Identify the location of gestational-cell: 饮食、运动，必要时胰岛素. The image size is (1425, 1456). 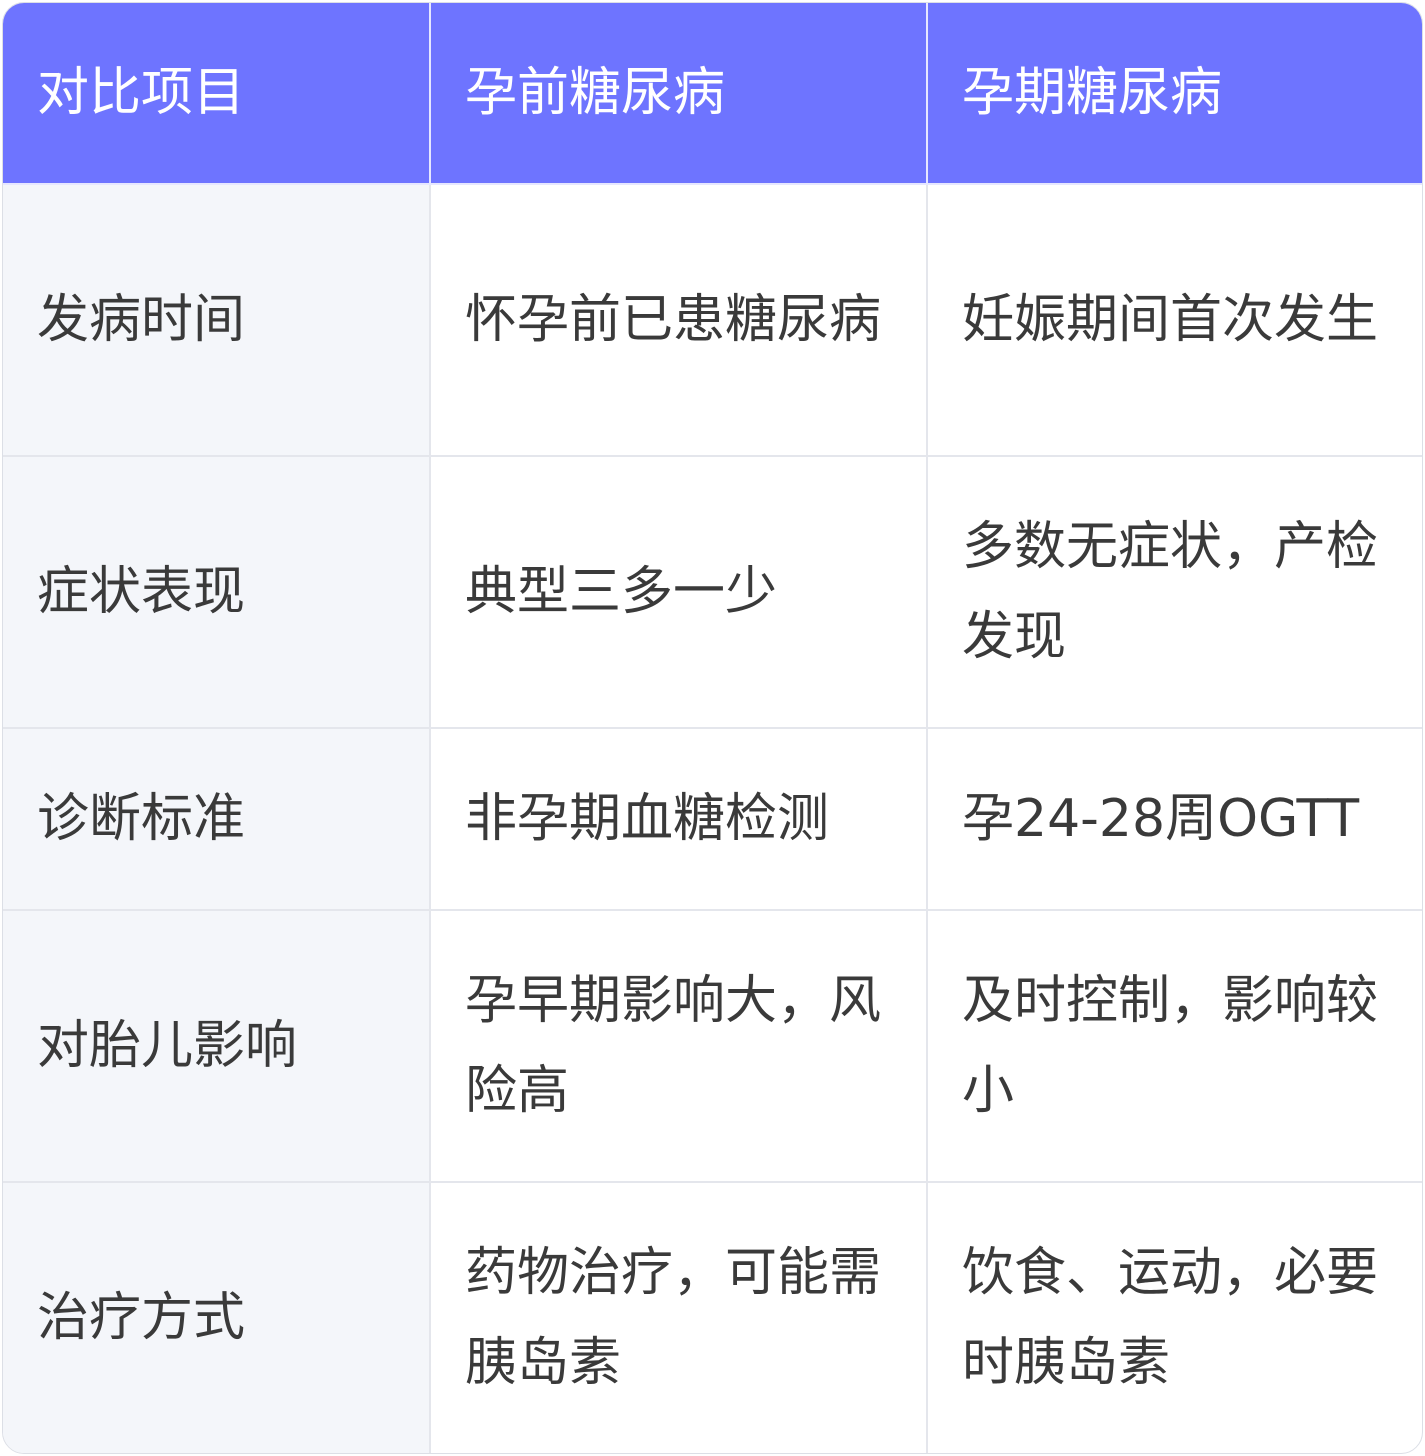
(1174, 1317).